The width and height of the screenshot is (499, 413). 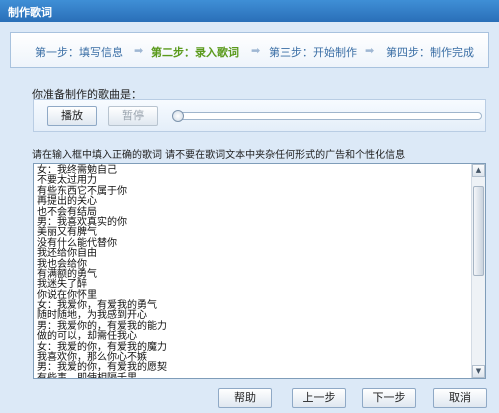 What do you see at coordinates (319, 398) in the screenshot?
I see `prev-button: 上一步` at bounding box center [319, 398].